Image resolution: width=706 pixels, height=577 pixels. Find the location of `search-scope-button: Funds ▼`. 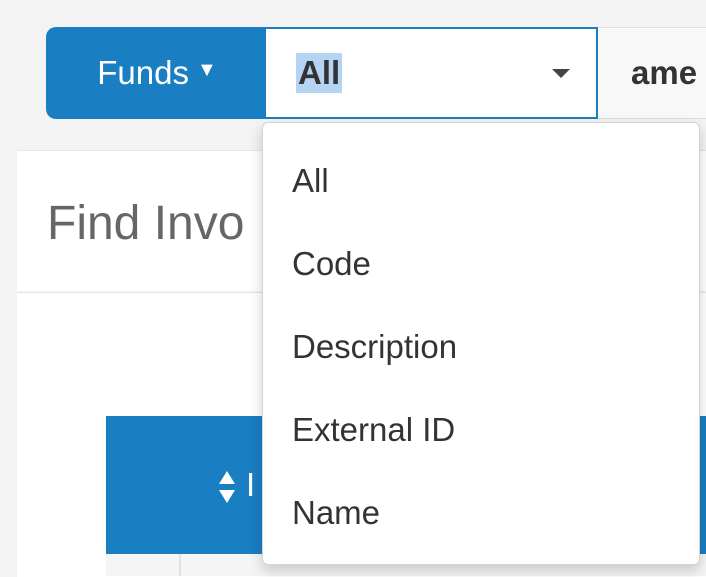

search-scope-button: Funds ▼ is located at coordinates (155, 73).